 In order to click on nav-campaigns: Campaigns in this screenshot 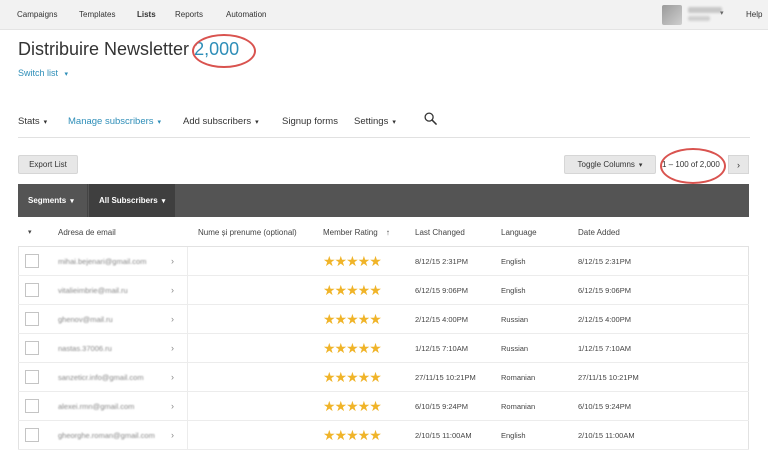, I will do `click(37, 14)`.